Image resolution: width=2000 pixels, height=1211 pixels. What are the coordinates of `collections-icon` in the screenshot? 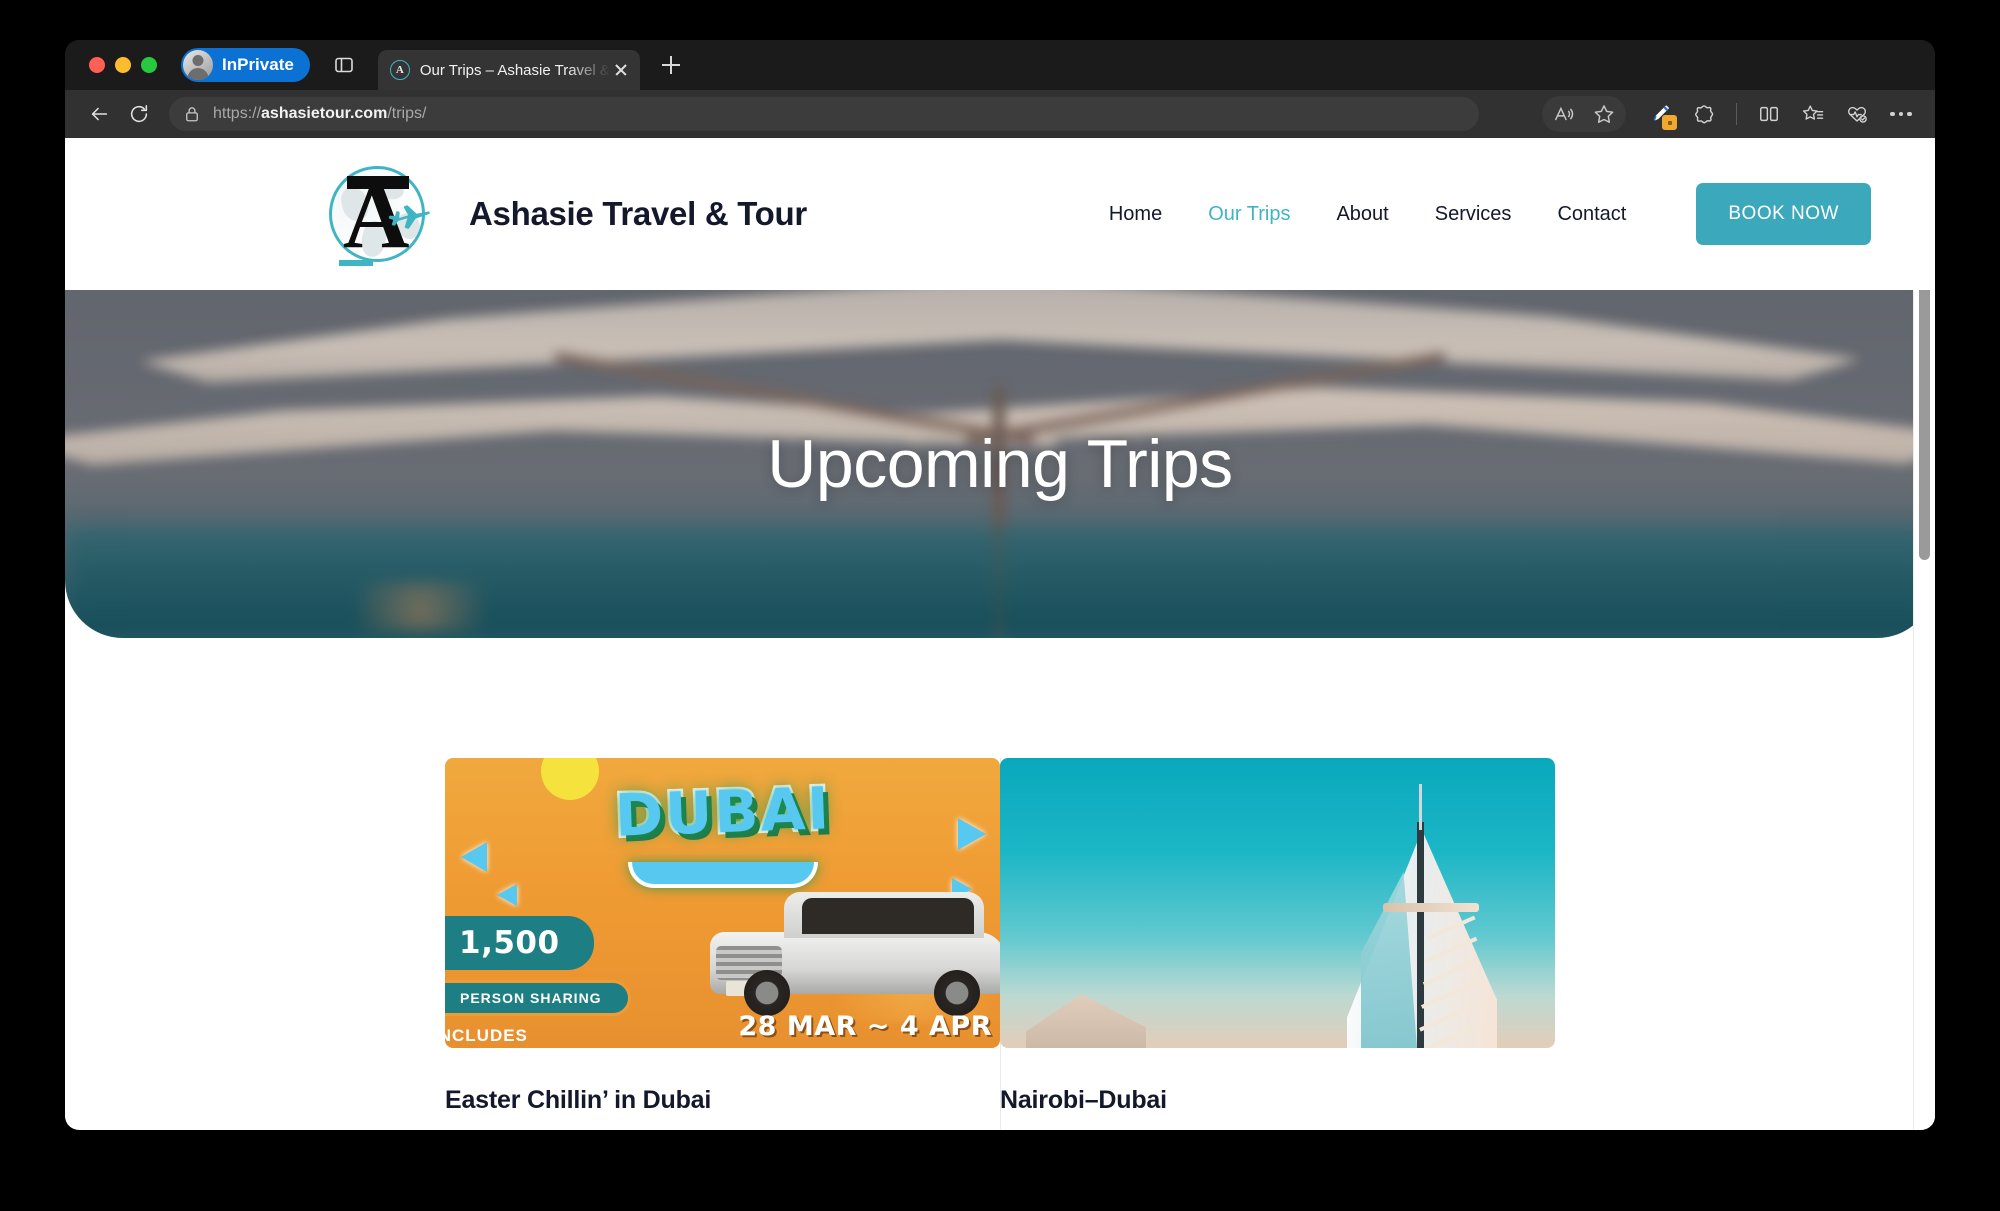 It's located at (1813, 114).